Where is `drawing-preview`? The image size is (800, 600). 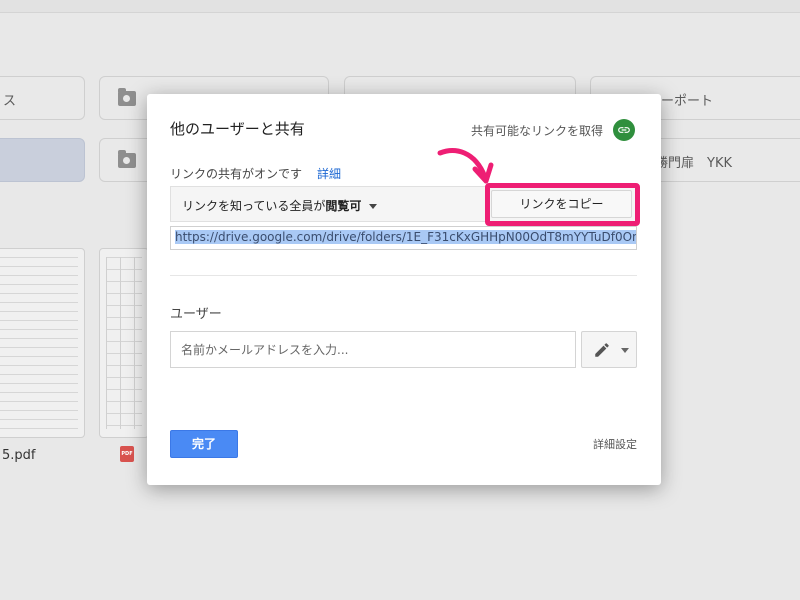 drawing-preview is located at coordinates (124, 343).